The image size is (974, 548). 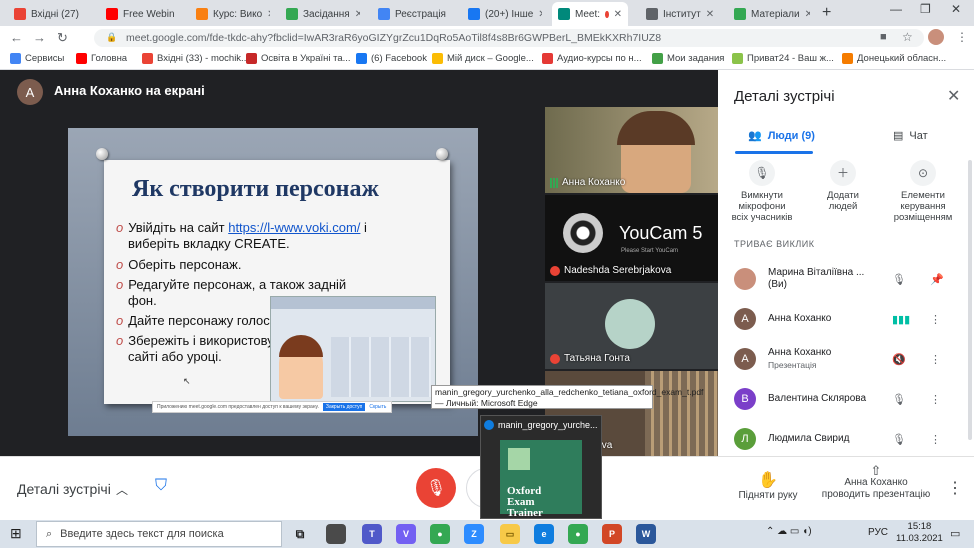 What do you see at coordinates (320, 14) in the screenshot?
I see `browser-tab: Засідання ✕` at bounding box center [320, 14].